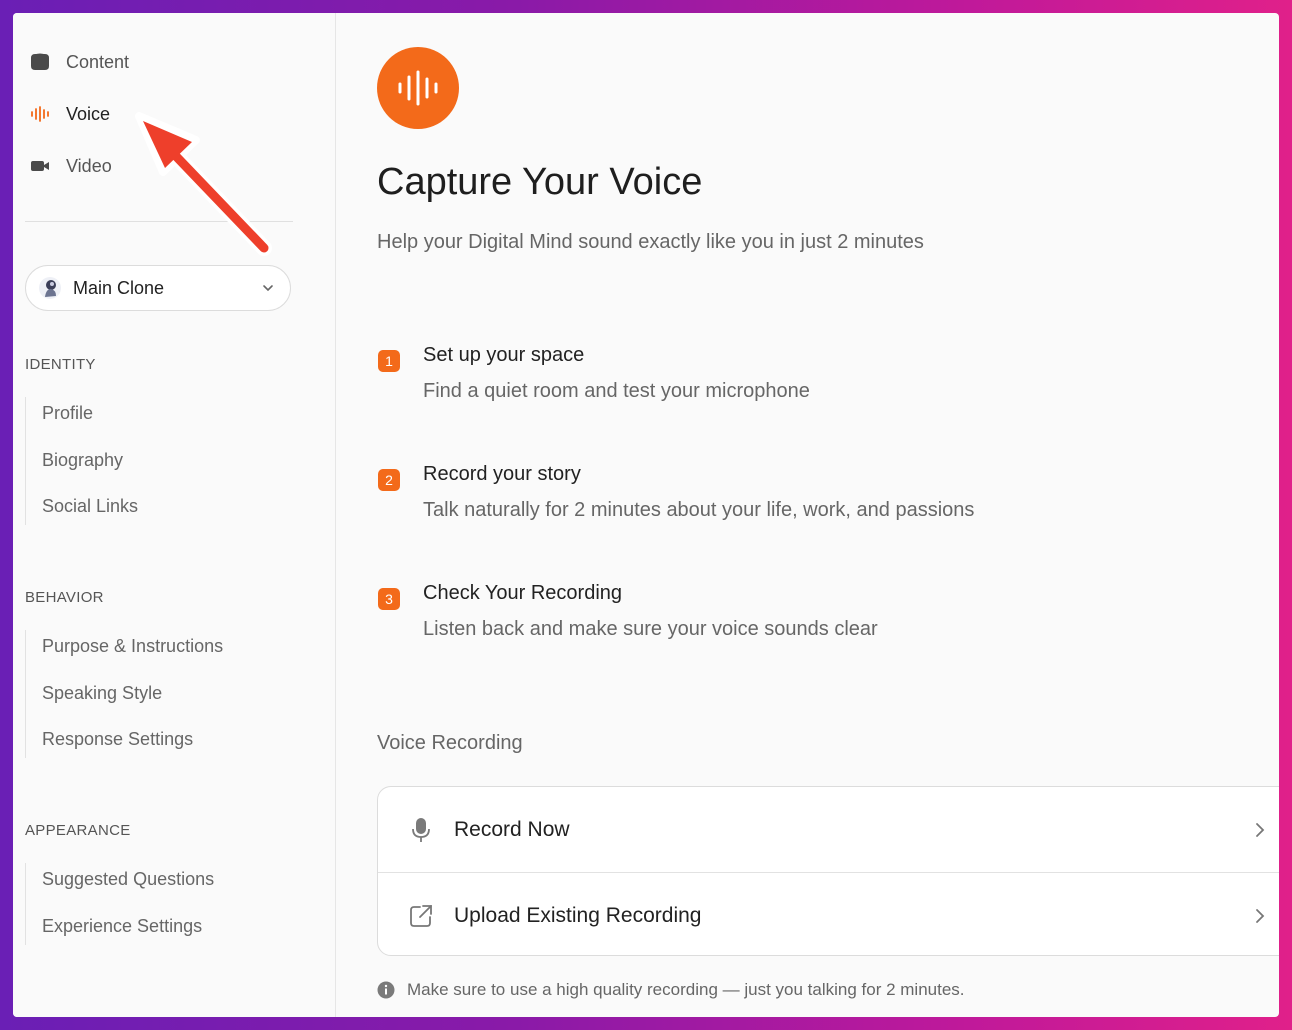 This screenshot has width=1292, height=1030. I want to click on sidebar-item-biography: Biography, so click(82, 460).